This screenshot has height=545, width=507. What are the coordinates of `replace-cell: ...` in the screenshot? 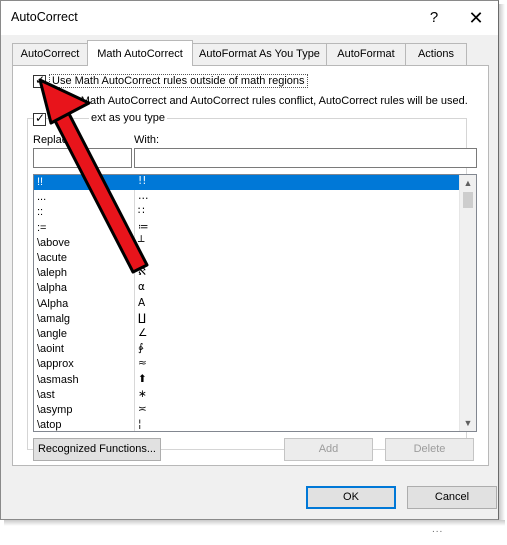 It's located at (42, 197).